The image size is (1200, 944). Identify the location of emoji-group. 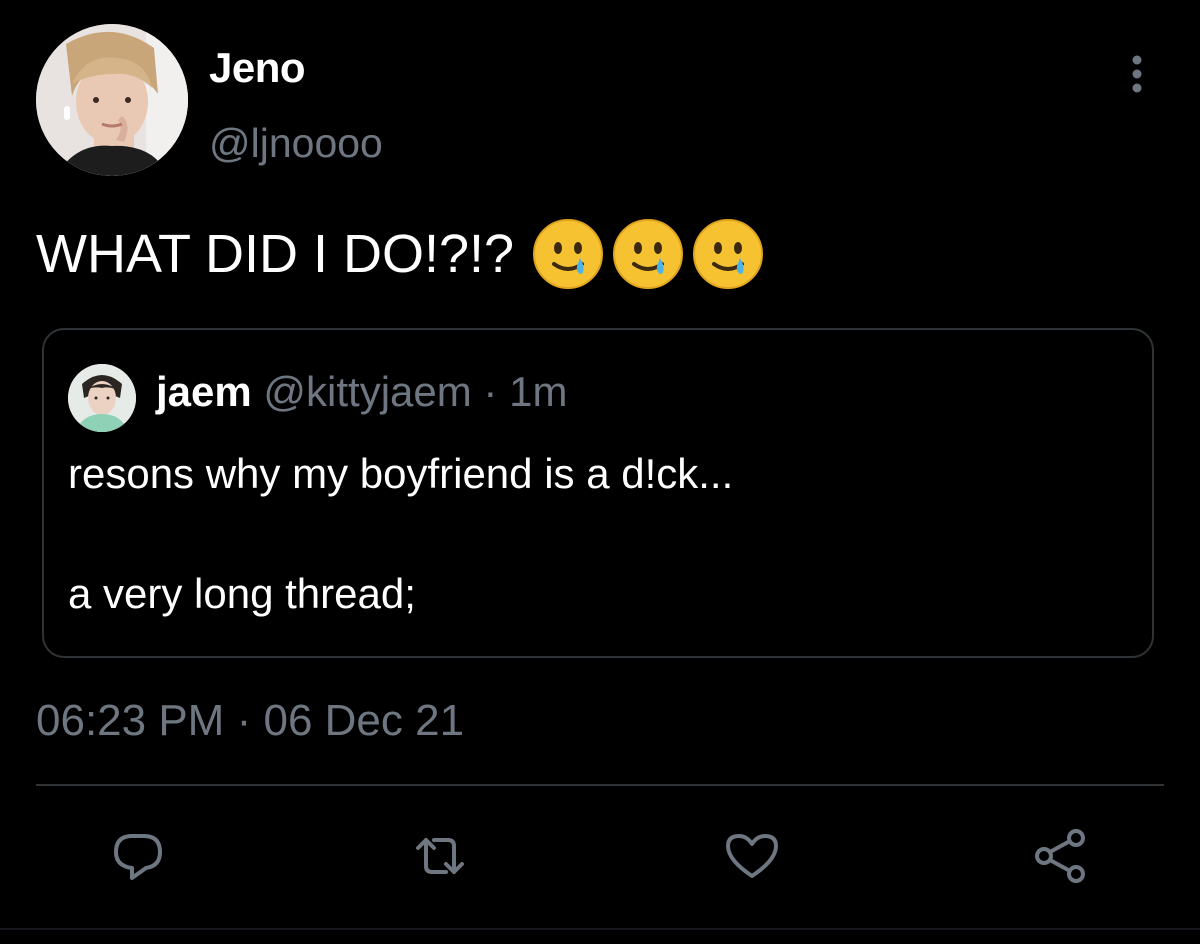
(648, 254).